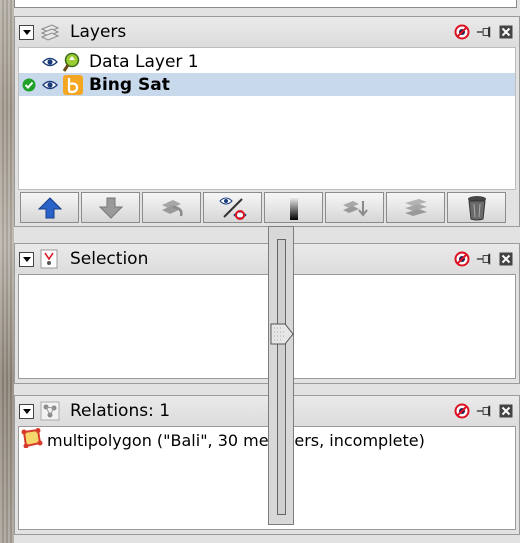 This screenshot has width=520, height=543. I want to click on move-down-button, so click(110, 207).